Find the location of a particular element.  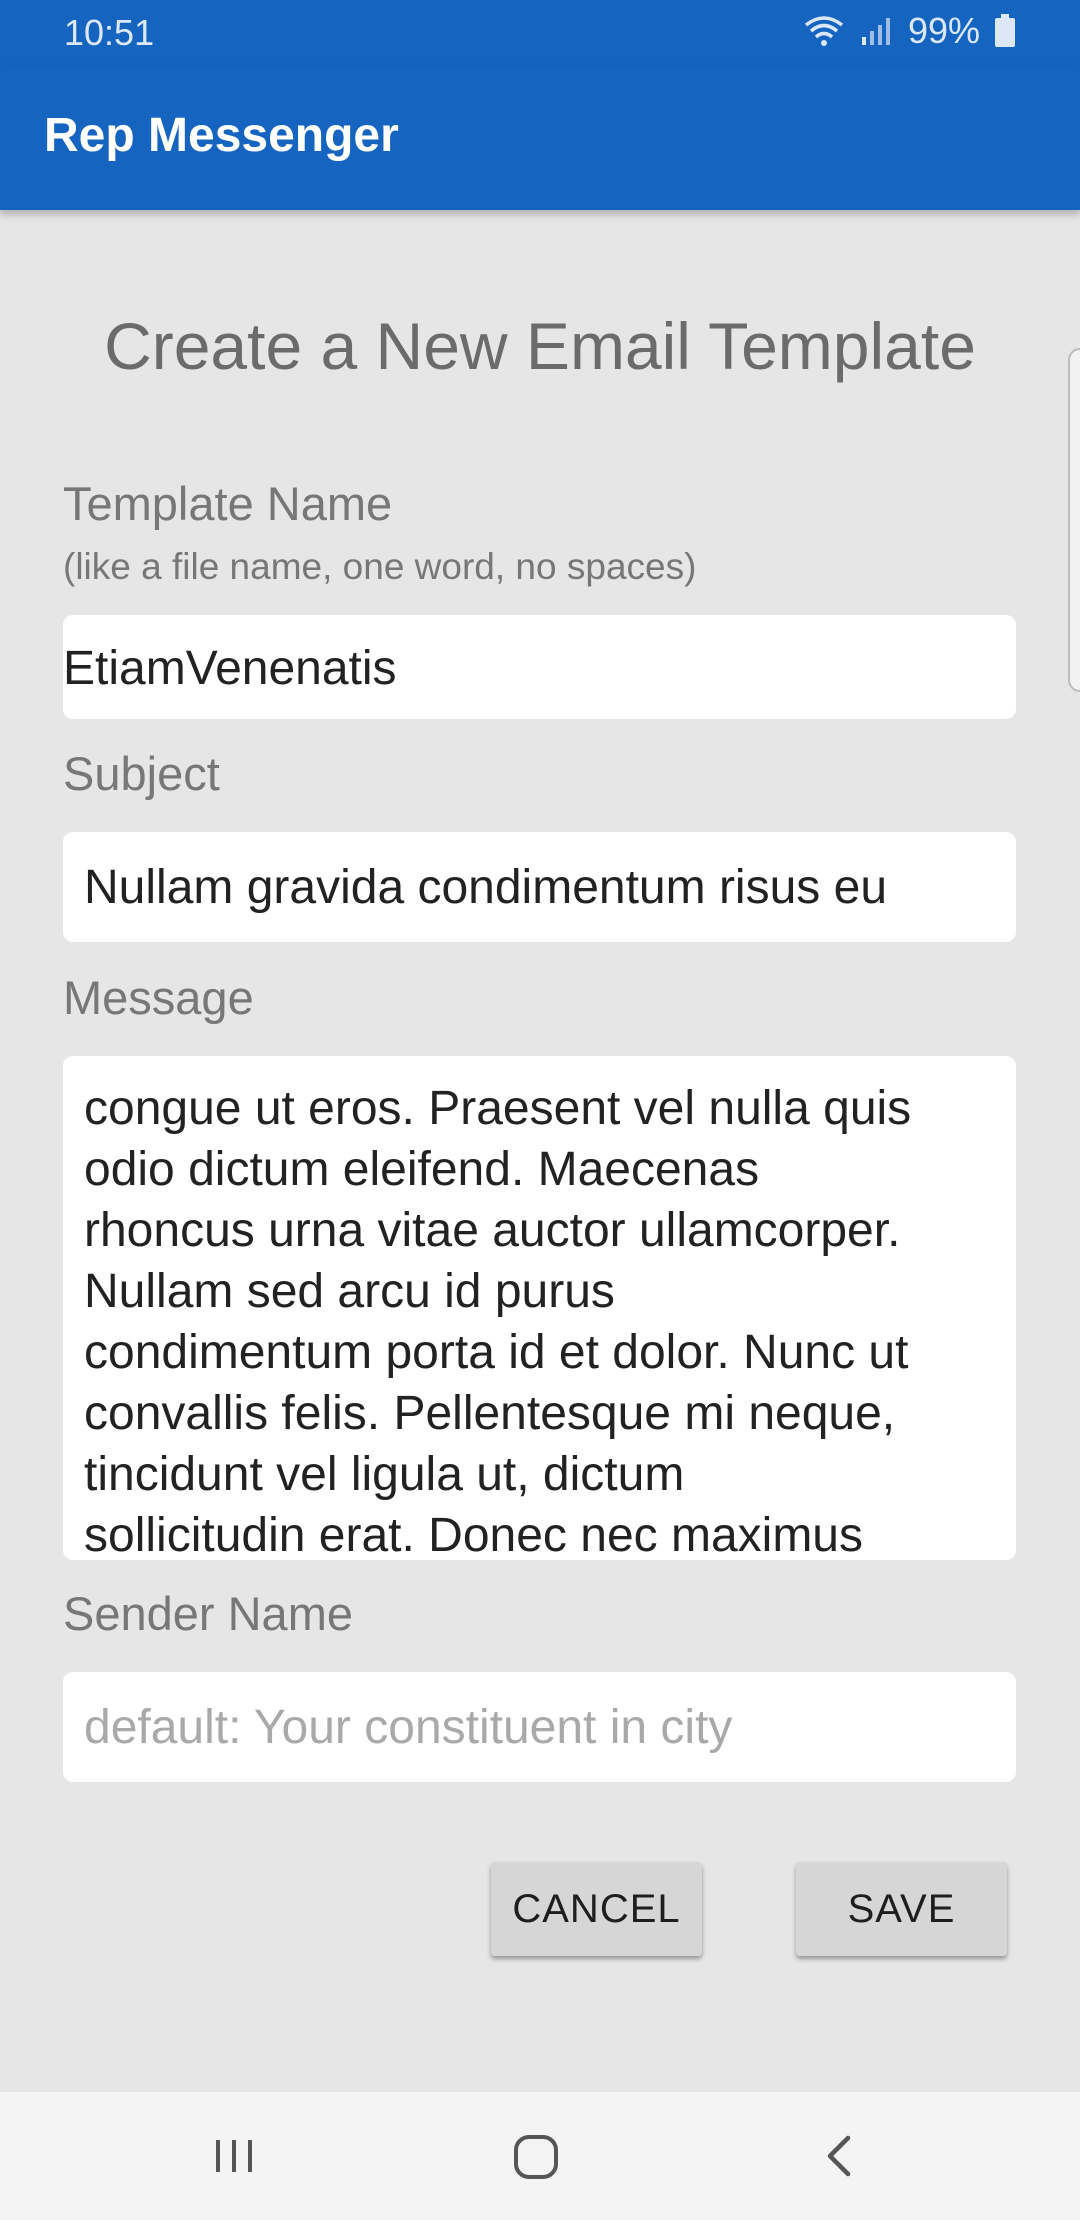

app-bar: Rep Messenger is located at coordinates (540, 138).